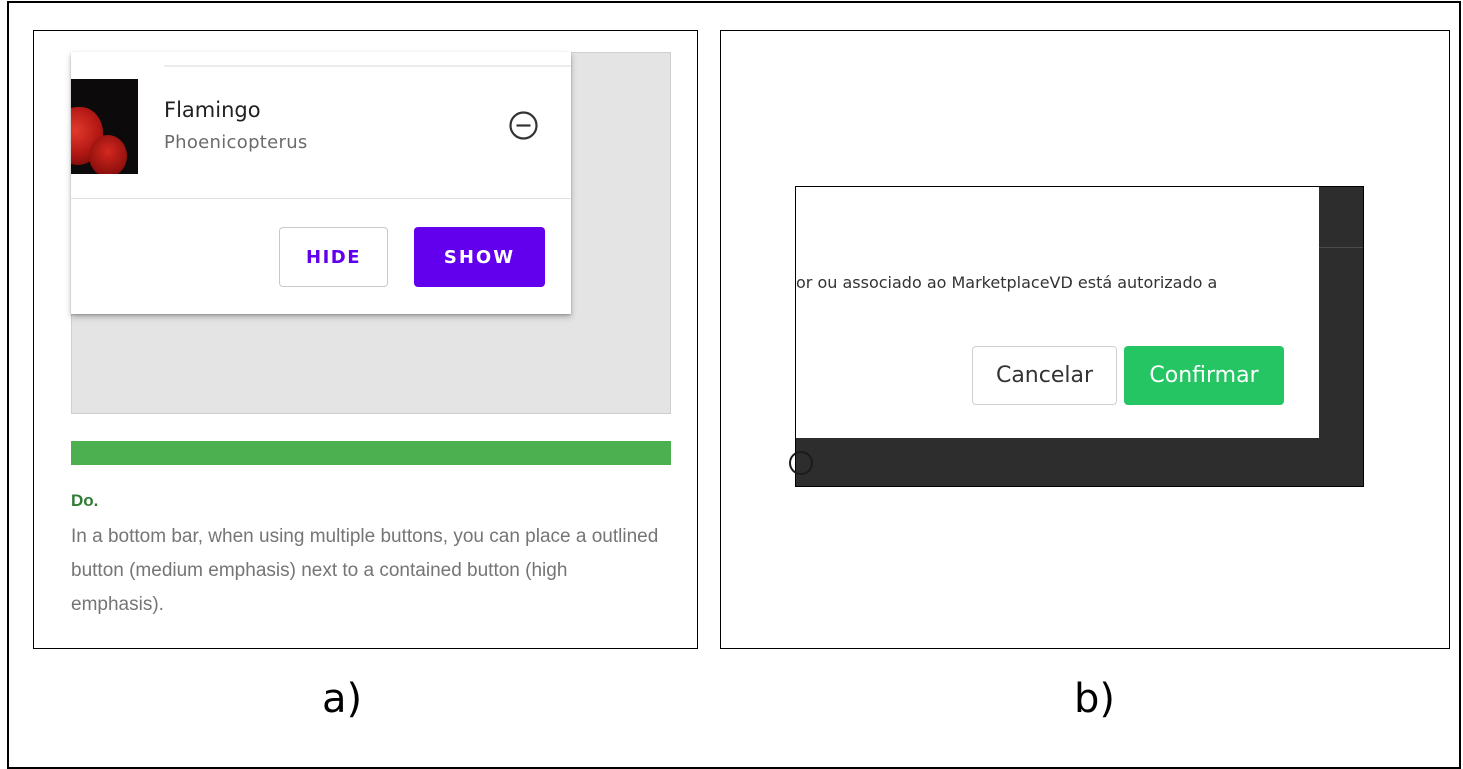  What do you see at coordinates (1094, 699) in the screenshot?
I see `caption-b: b)` at bounding box center [1094, 699].